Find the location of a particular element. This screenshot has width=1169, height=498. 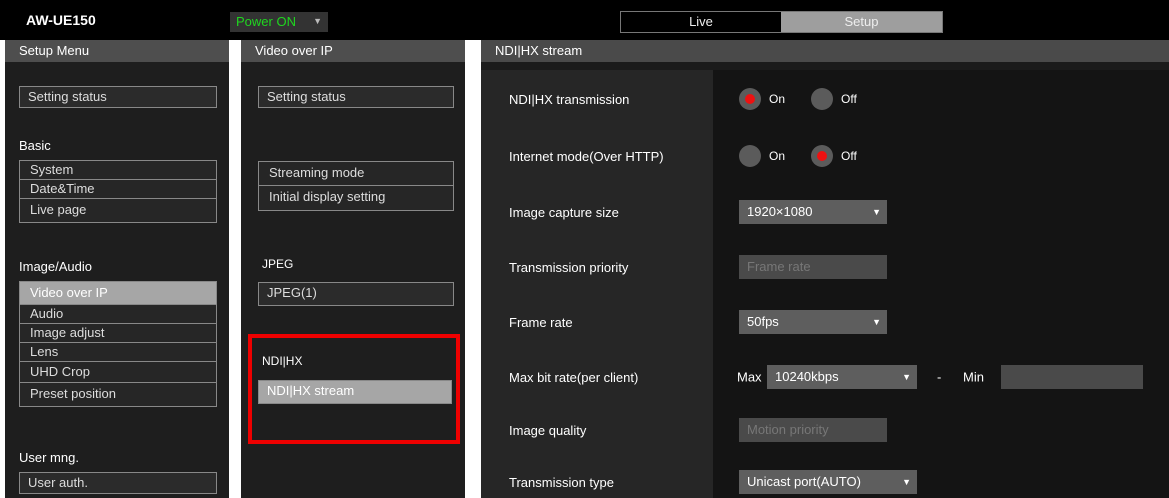

transmission-priority-label: Transmission priority is located at coordinates (597, 267).